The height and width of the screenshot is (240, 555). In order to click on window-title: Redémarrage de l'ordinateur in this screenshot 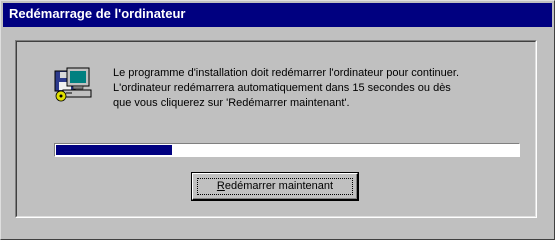, I will do `click(97, 13)`.